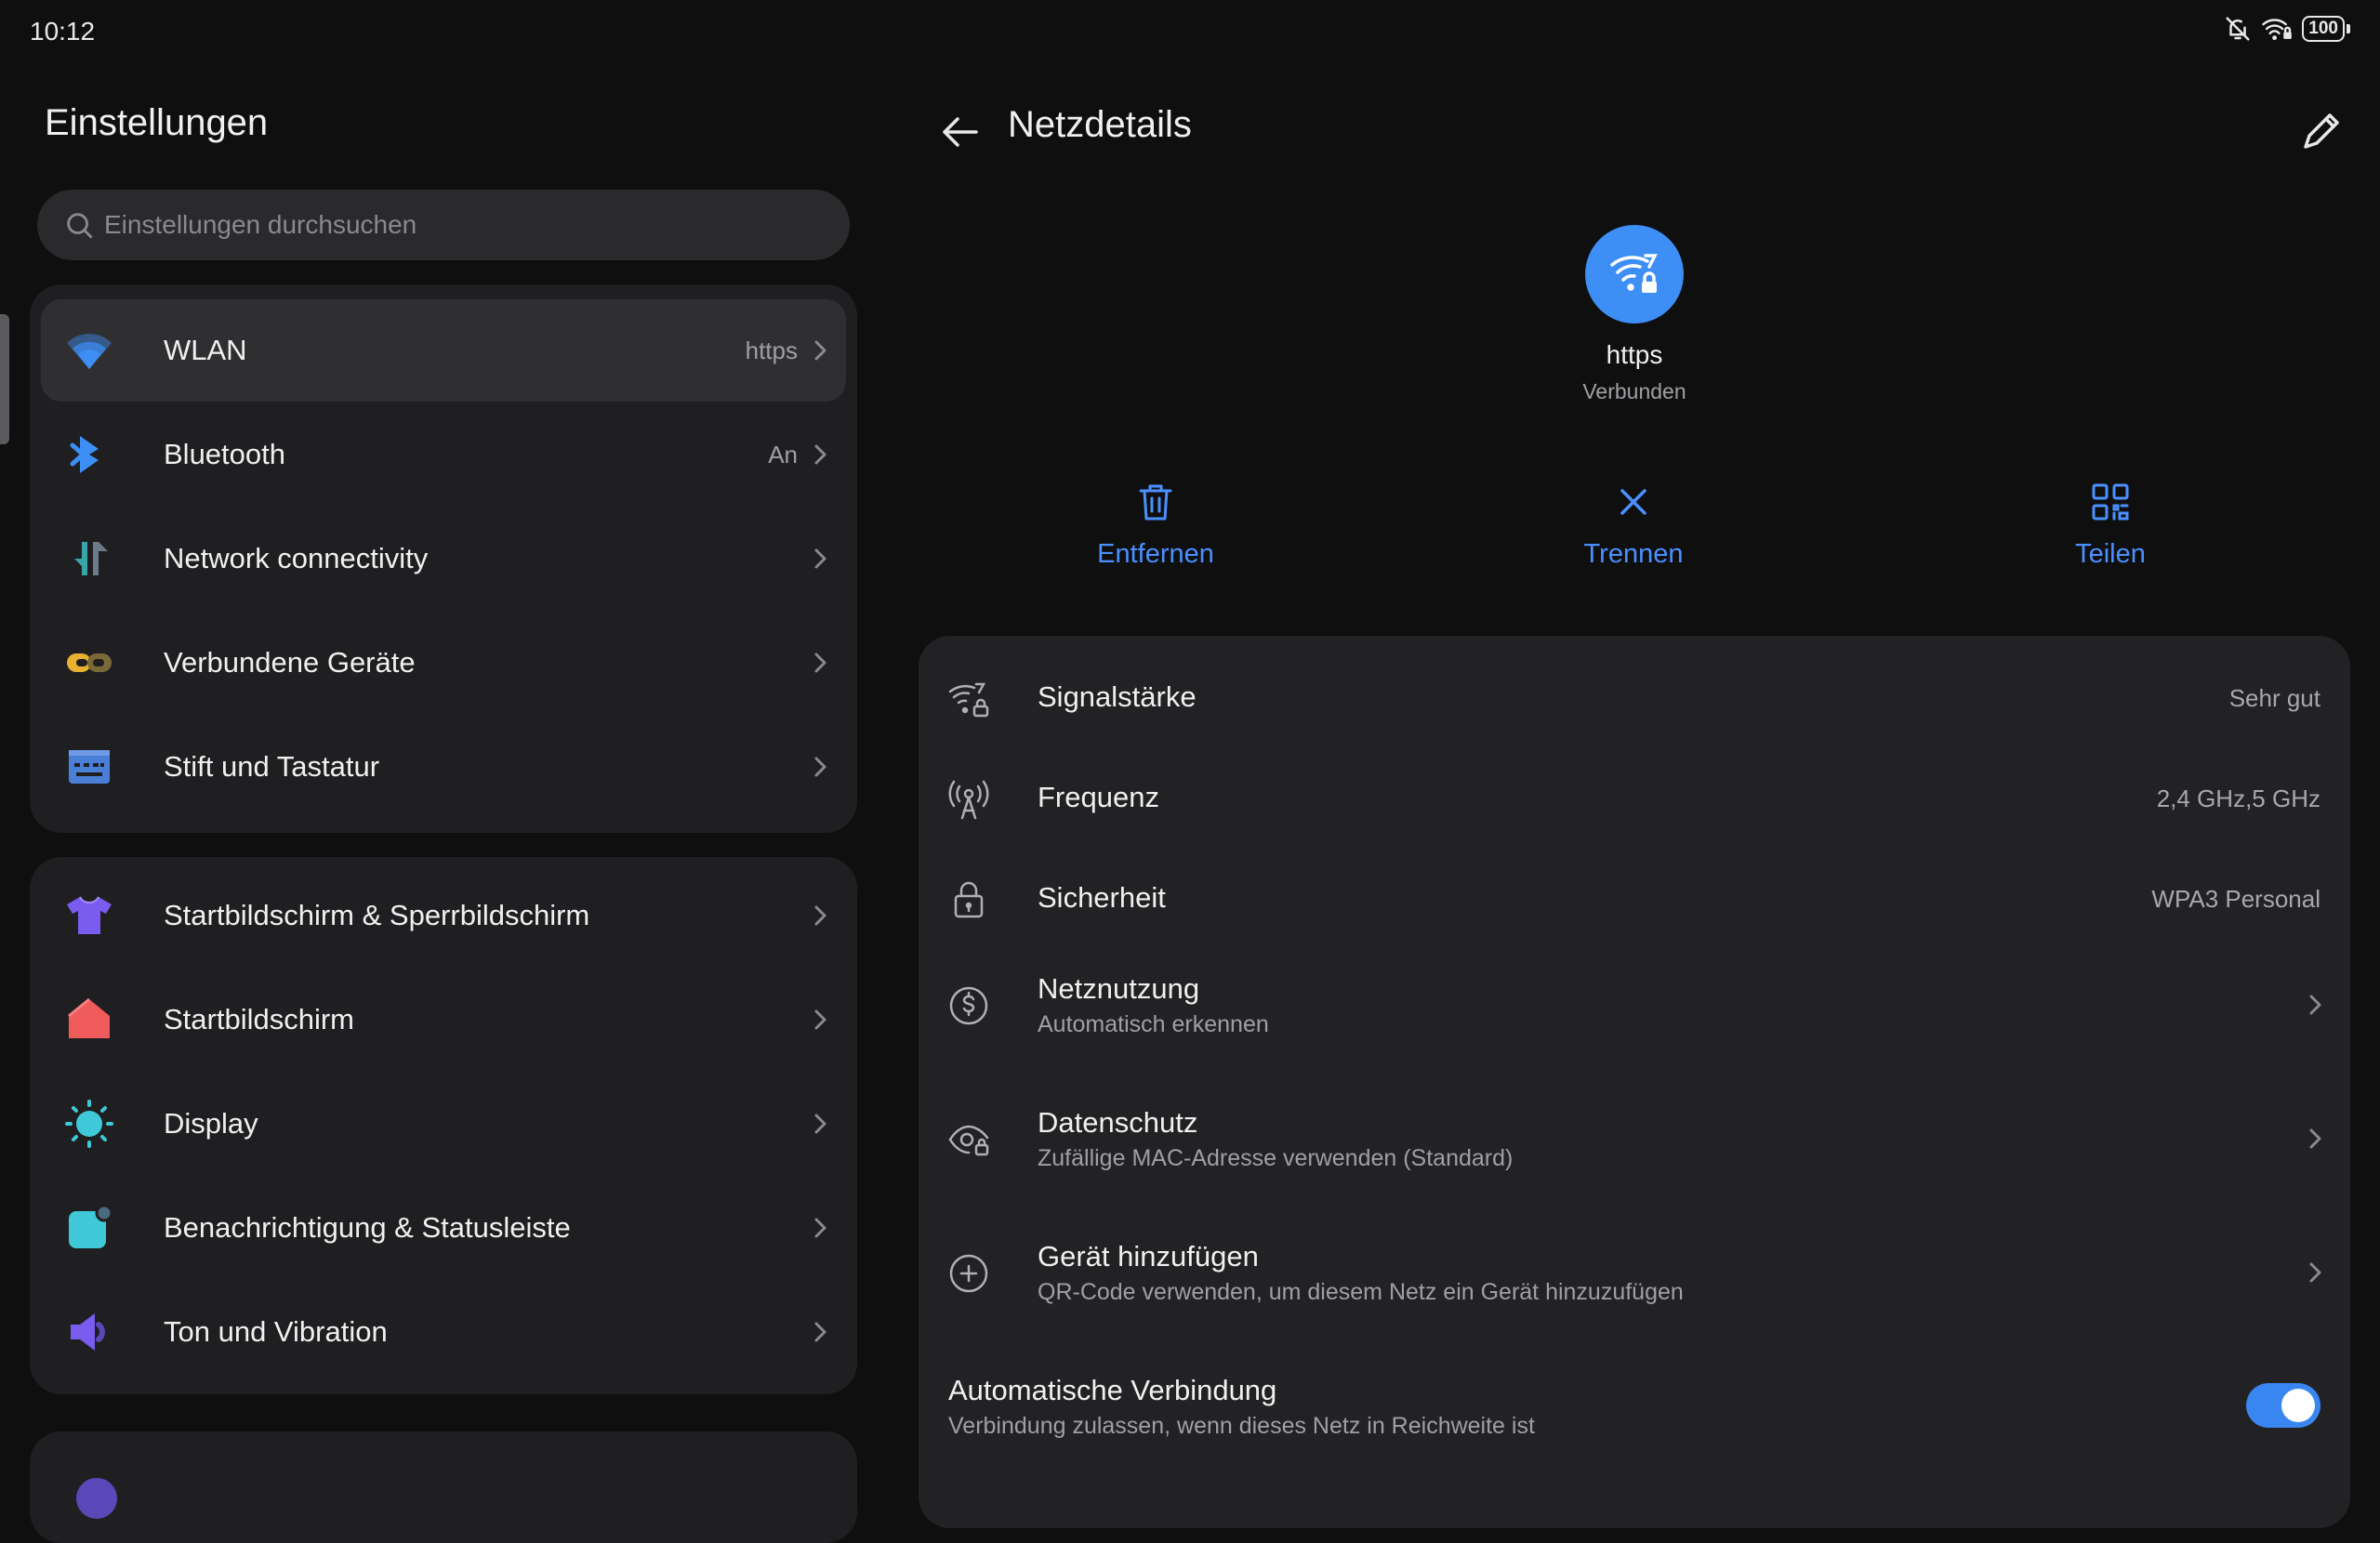 Image resolution: width=2380 pixels, height=1543 pixels. I want to click on auto-connect-title: Automatische Verbindung, so click(1112, 1390).